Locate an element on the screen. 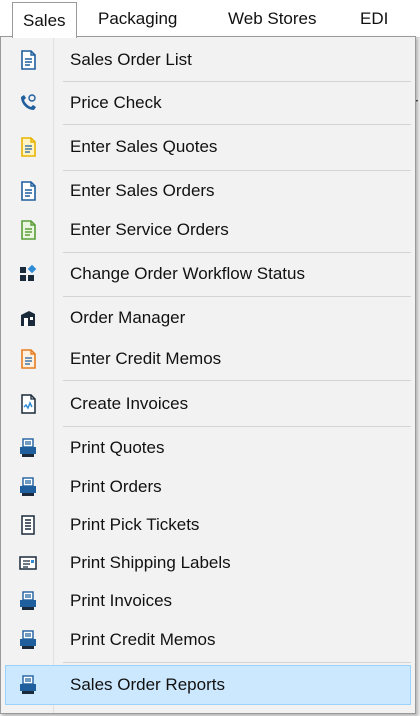 The image size is (420, 716). shipping-label-icon is located at coordinates (28, 563).